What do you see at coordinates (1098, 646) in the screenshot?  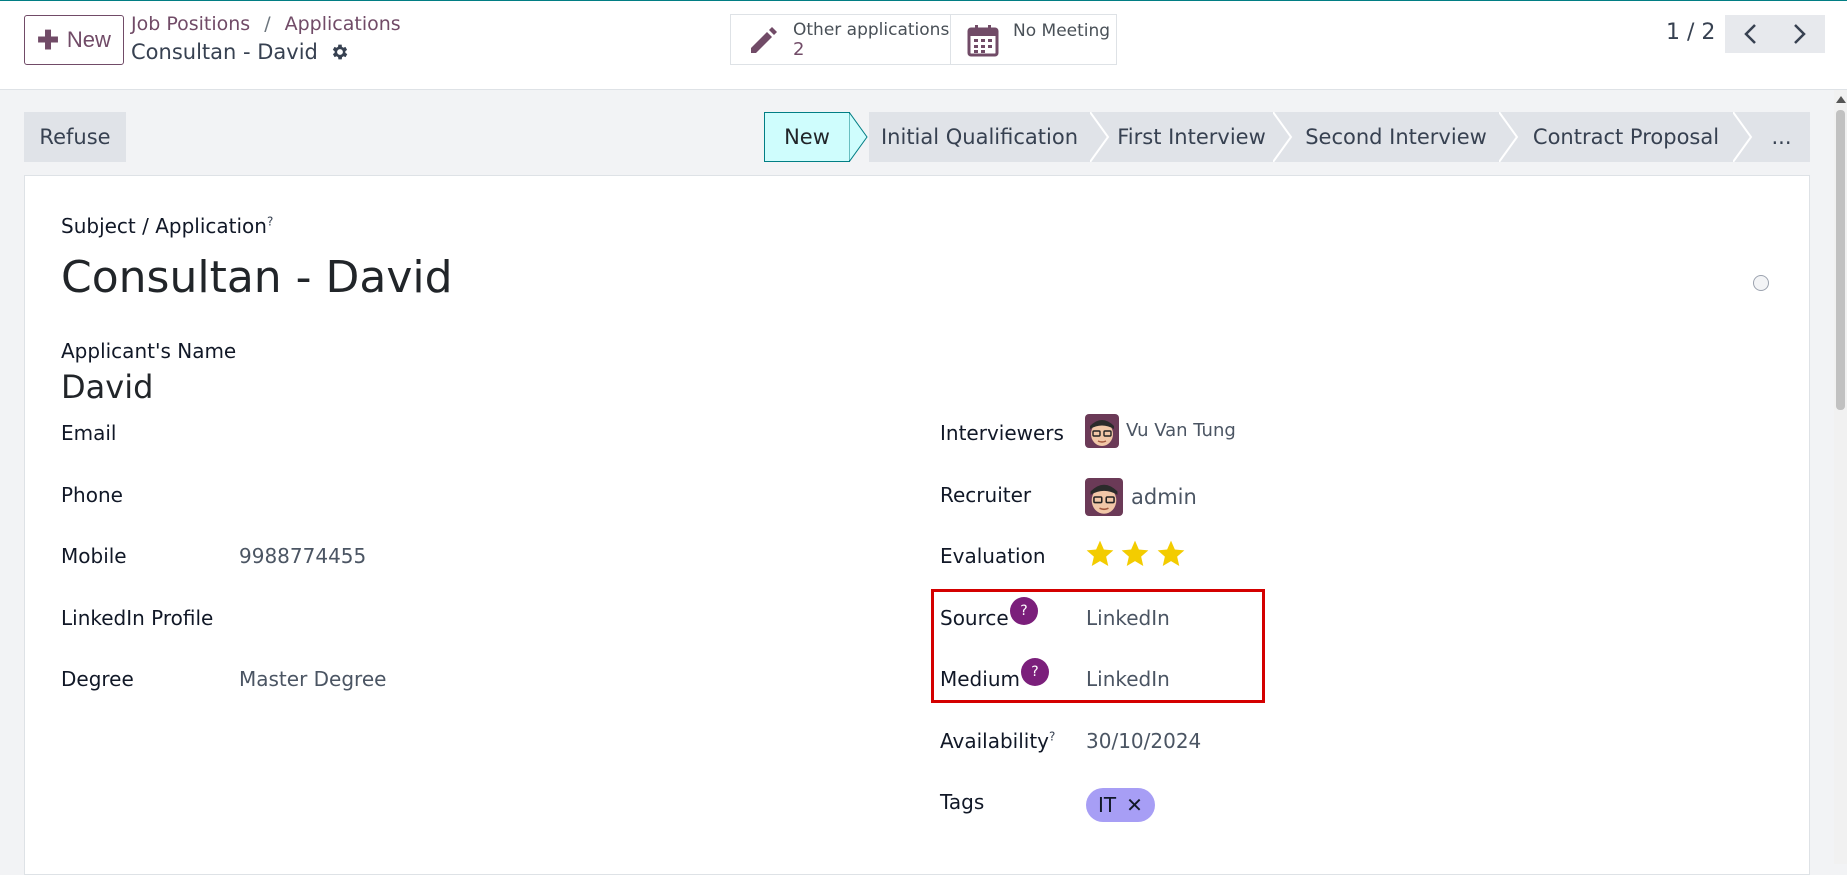 I see `source-medium-highlight` at bounding box center [1098, 646].